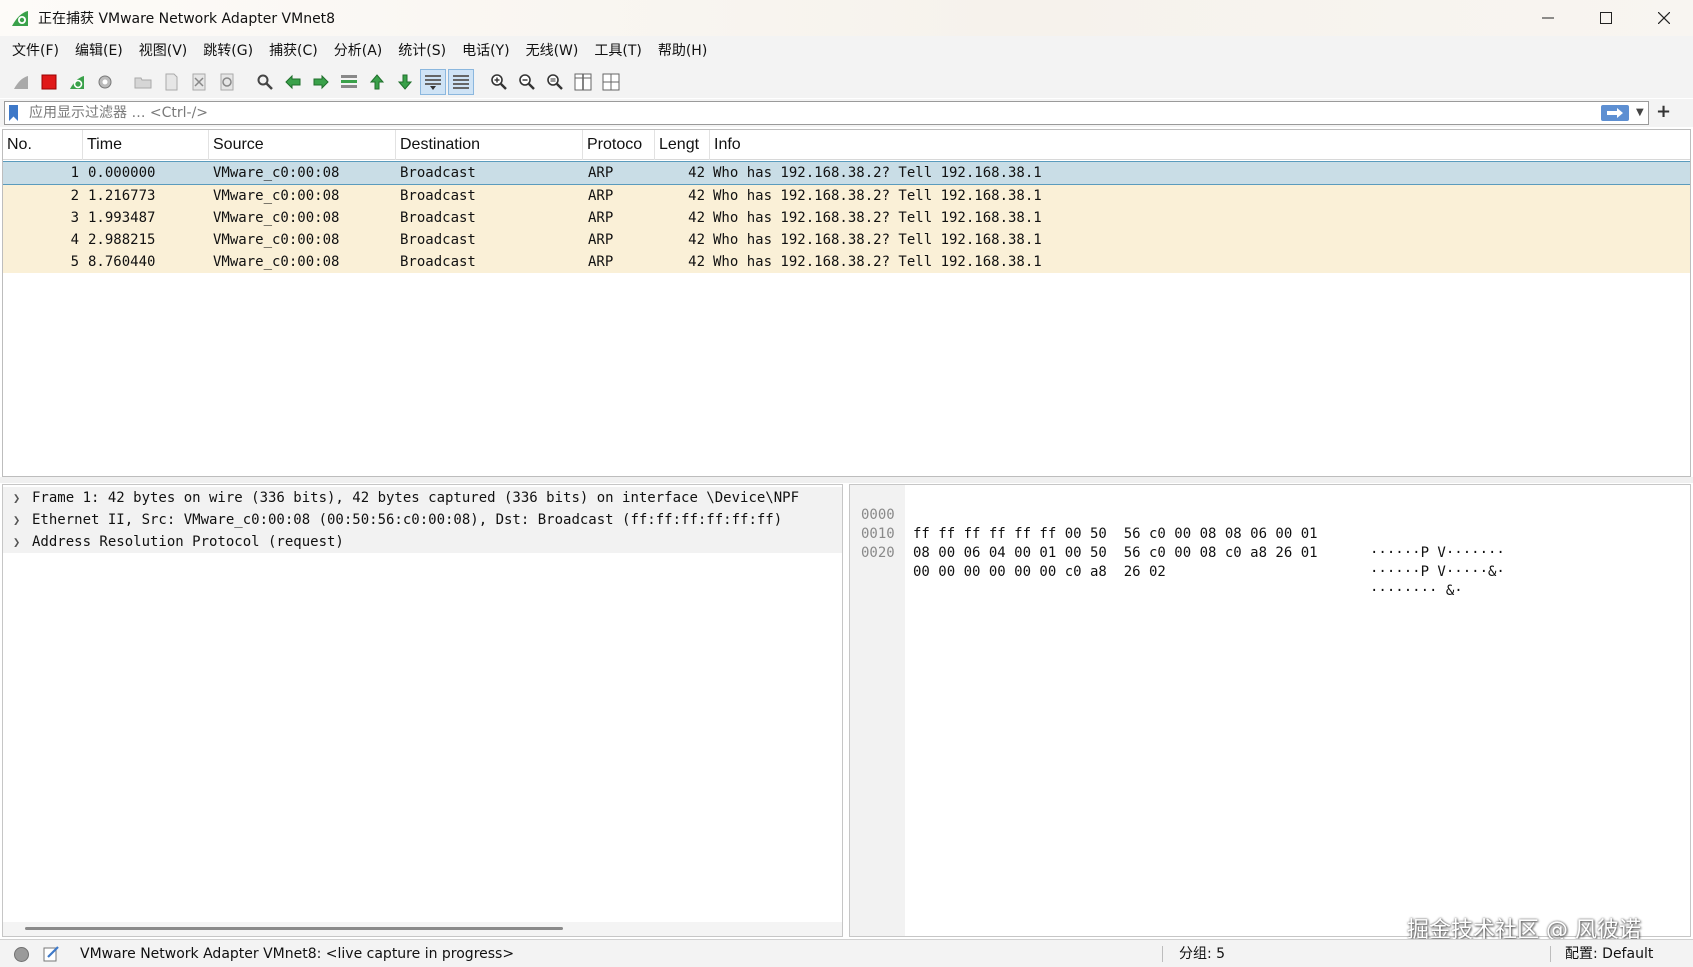 Image resolution: width=1693 pixels, height=967 pixels. Describe the element at coordinates (682, 51) in the screenshot. I see `menu-help: 帮助(H)` at that location.